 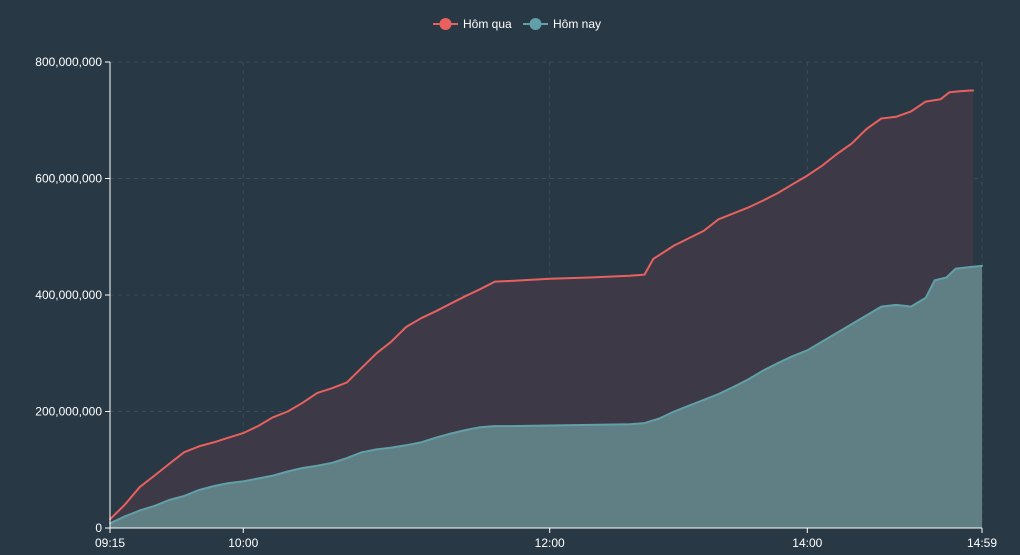 I want to click on x-tick-label: 14:59, so click(x=982, y=543).